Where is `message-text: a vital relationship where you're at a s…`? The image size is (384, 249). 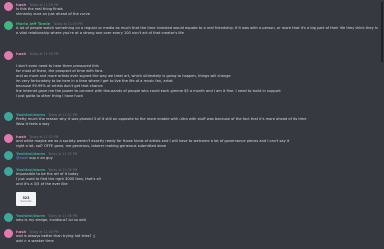
message-text: a vital relationship where you're at a s… is located at coordinates (100, 33).